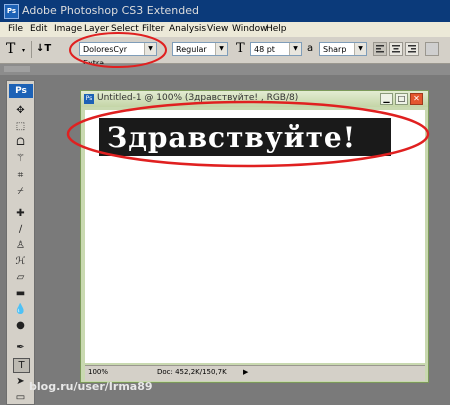  Describe the element at coordinates (118, 50) in the screenshot. I see `font-annotation-ellipse` at that location.